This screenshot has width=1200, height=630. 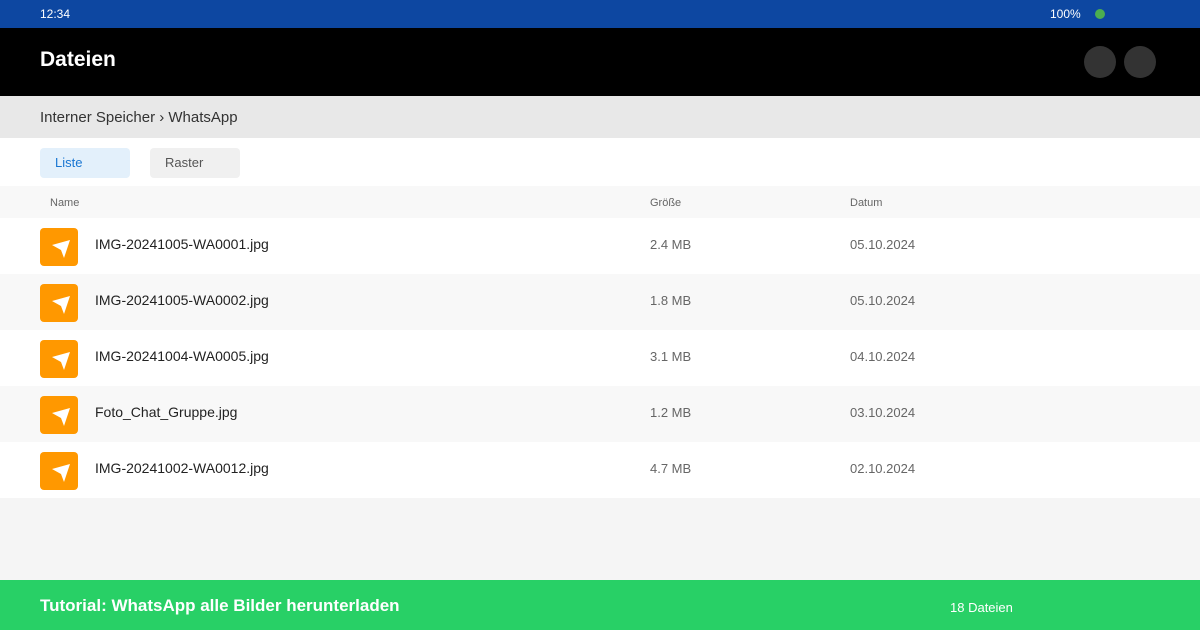 What do you see at coordinates (78, 59) in the screenshot?
I see `page-title: Dateien` at bounding box center [78, 59].